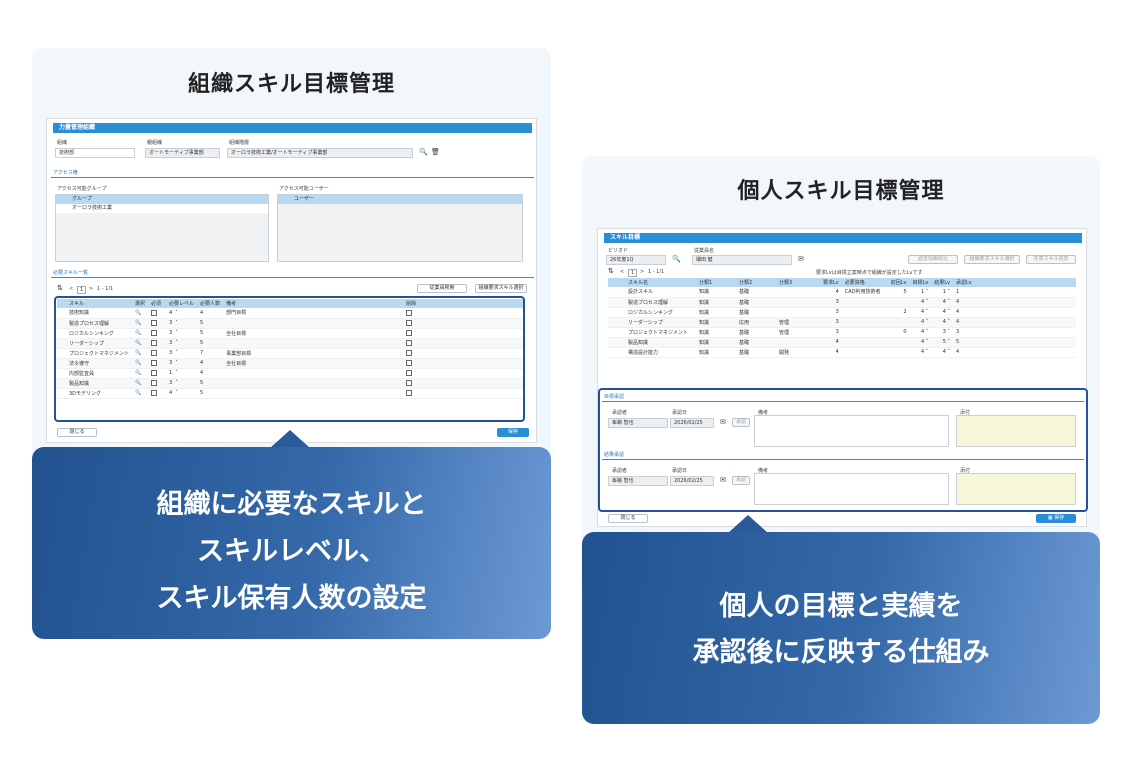 Image resolution: width=1130 pixels, height=774 pixels. Describe the element at coordinates (290, 439) in the screenshot. I see `left-bubble-tail` at that location.